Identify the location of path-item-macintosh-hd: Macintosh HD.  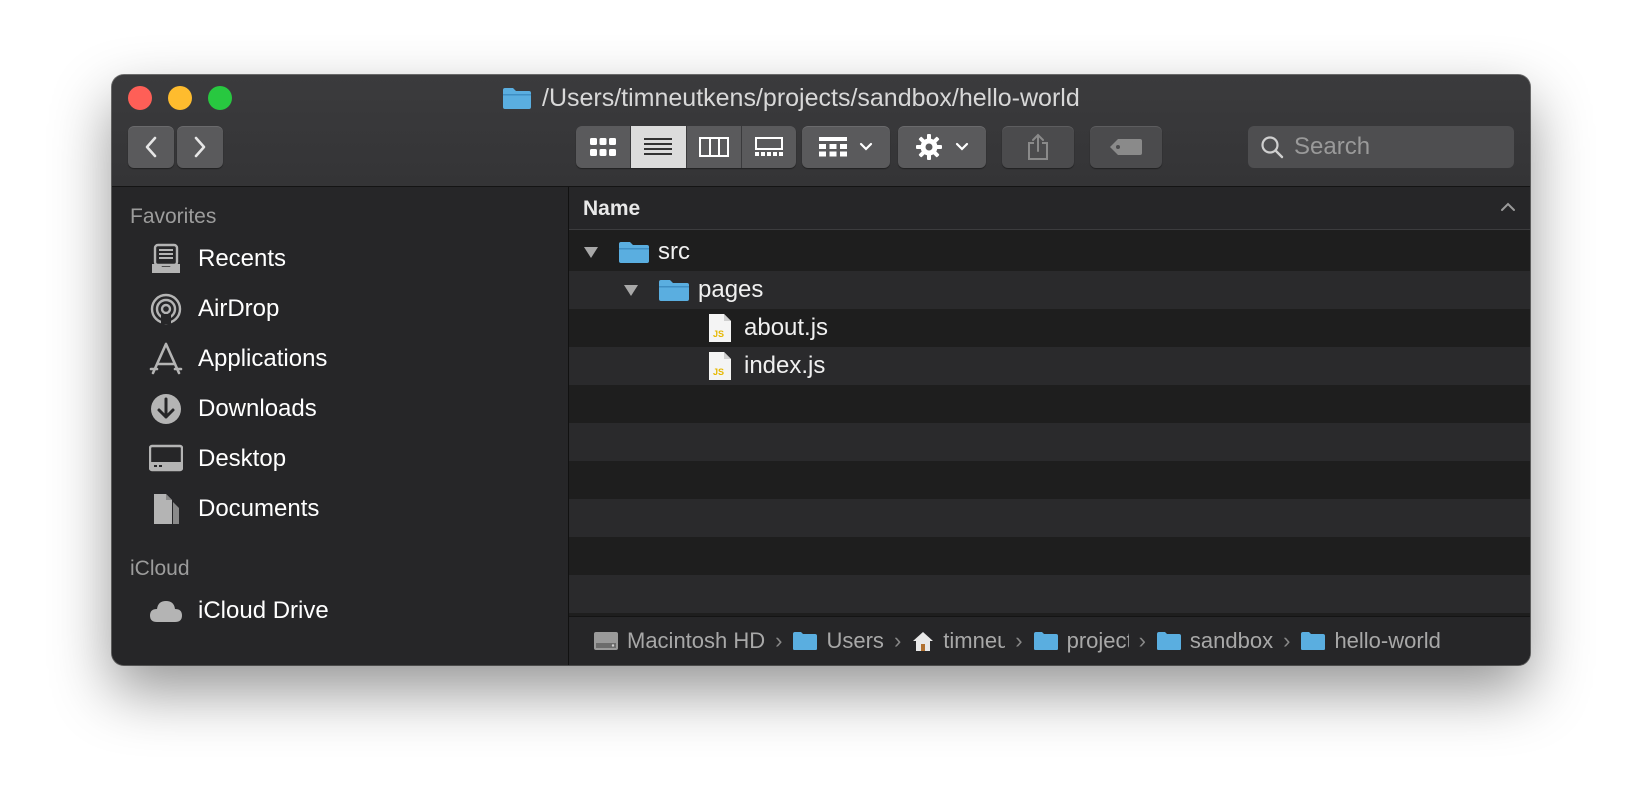
(679, 641).